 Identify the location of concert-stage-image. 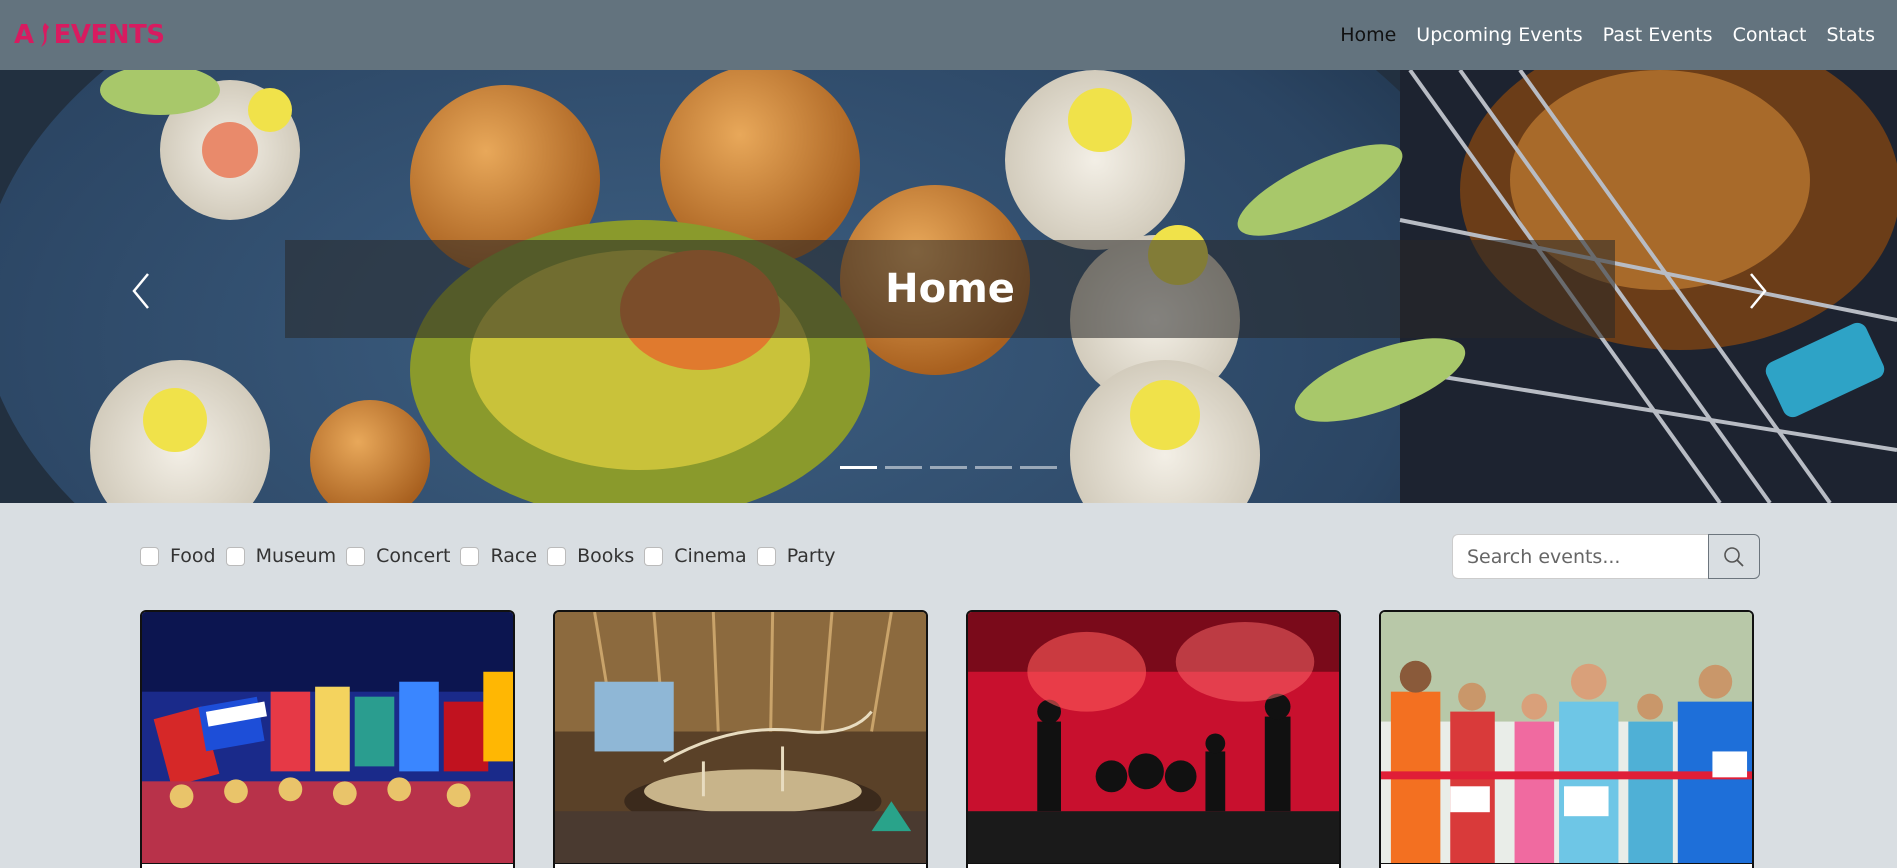
(1153, 738).